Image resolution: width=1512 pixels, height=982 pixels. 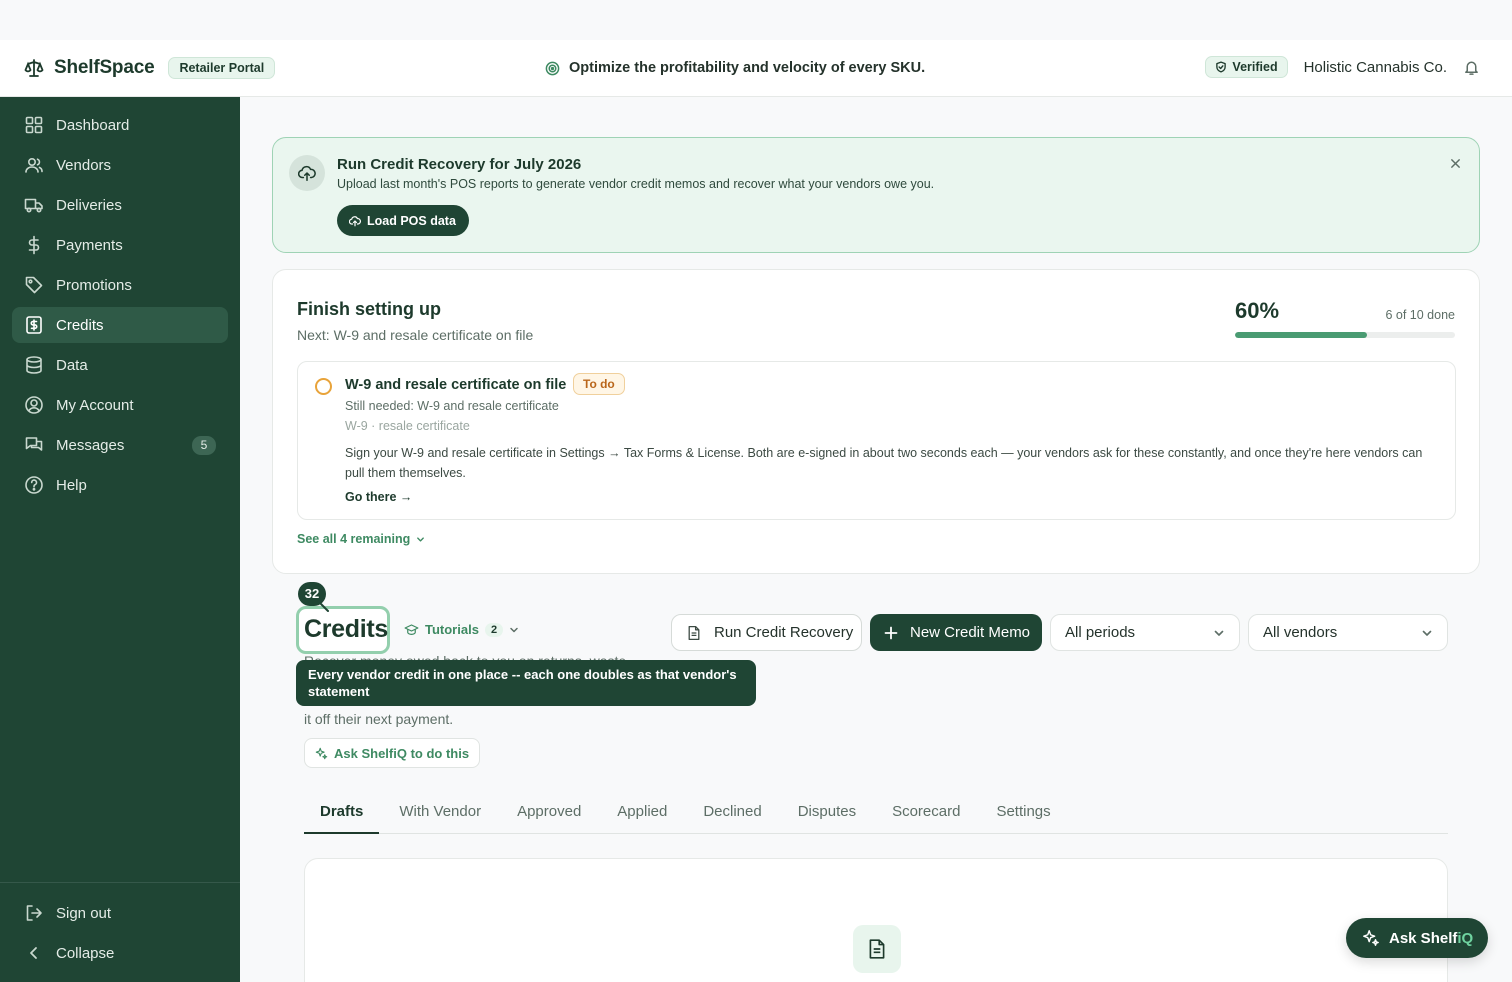 I want to click on ask-shelfiq-link: Ask ShelfiQ to do this, so click(x=392, y=753).